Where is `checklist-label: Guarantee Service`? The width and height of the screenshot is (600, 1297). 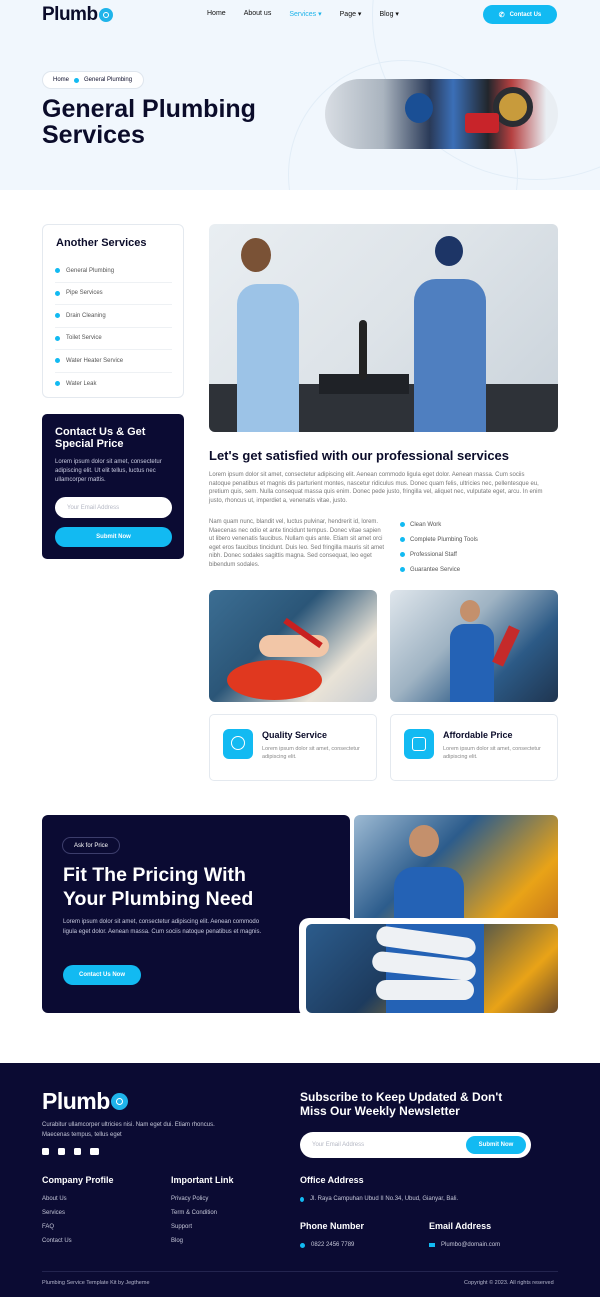
checklist-label: Guarantee Service is located at coordinates (435, 569).